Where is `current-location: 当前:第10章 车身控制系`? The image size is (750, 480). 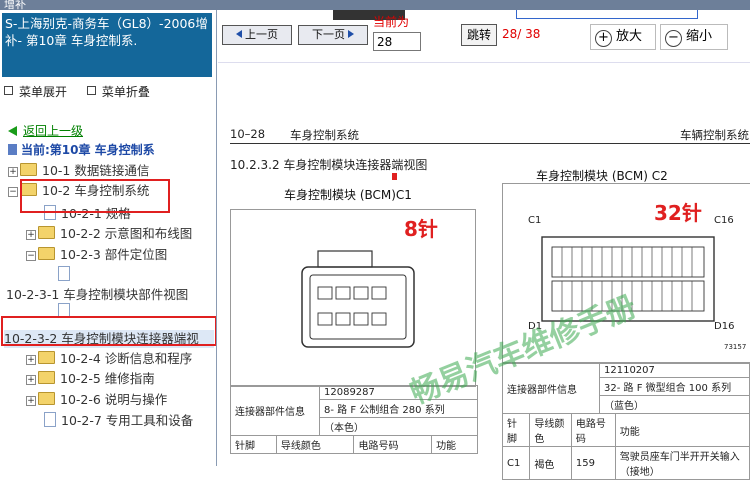 current-location: 当前:第10章 车身控制系 is located at coordinates (81, 149).